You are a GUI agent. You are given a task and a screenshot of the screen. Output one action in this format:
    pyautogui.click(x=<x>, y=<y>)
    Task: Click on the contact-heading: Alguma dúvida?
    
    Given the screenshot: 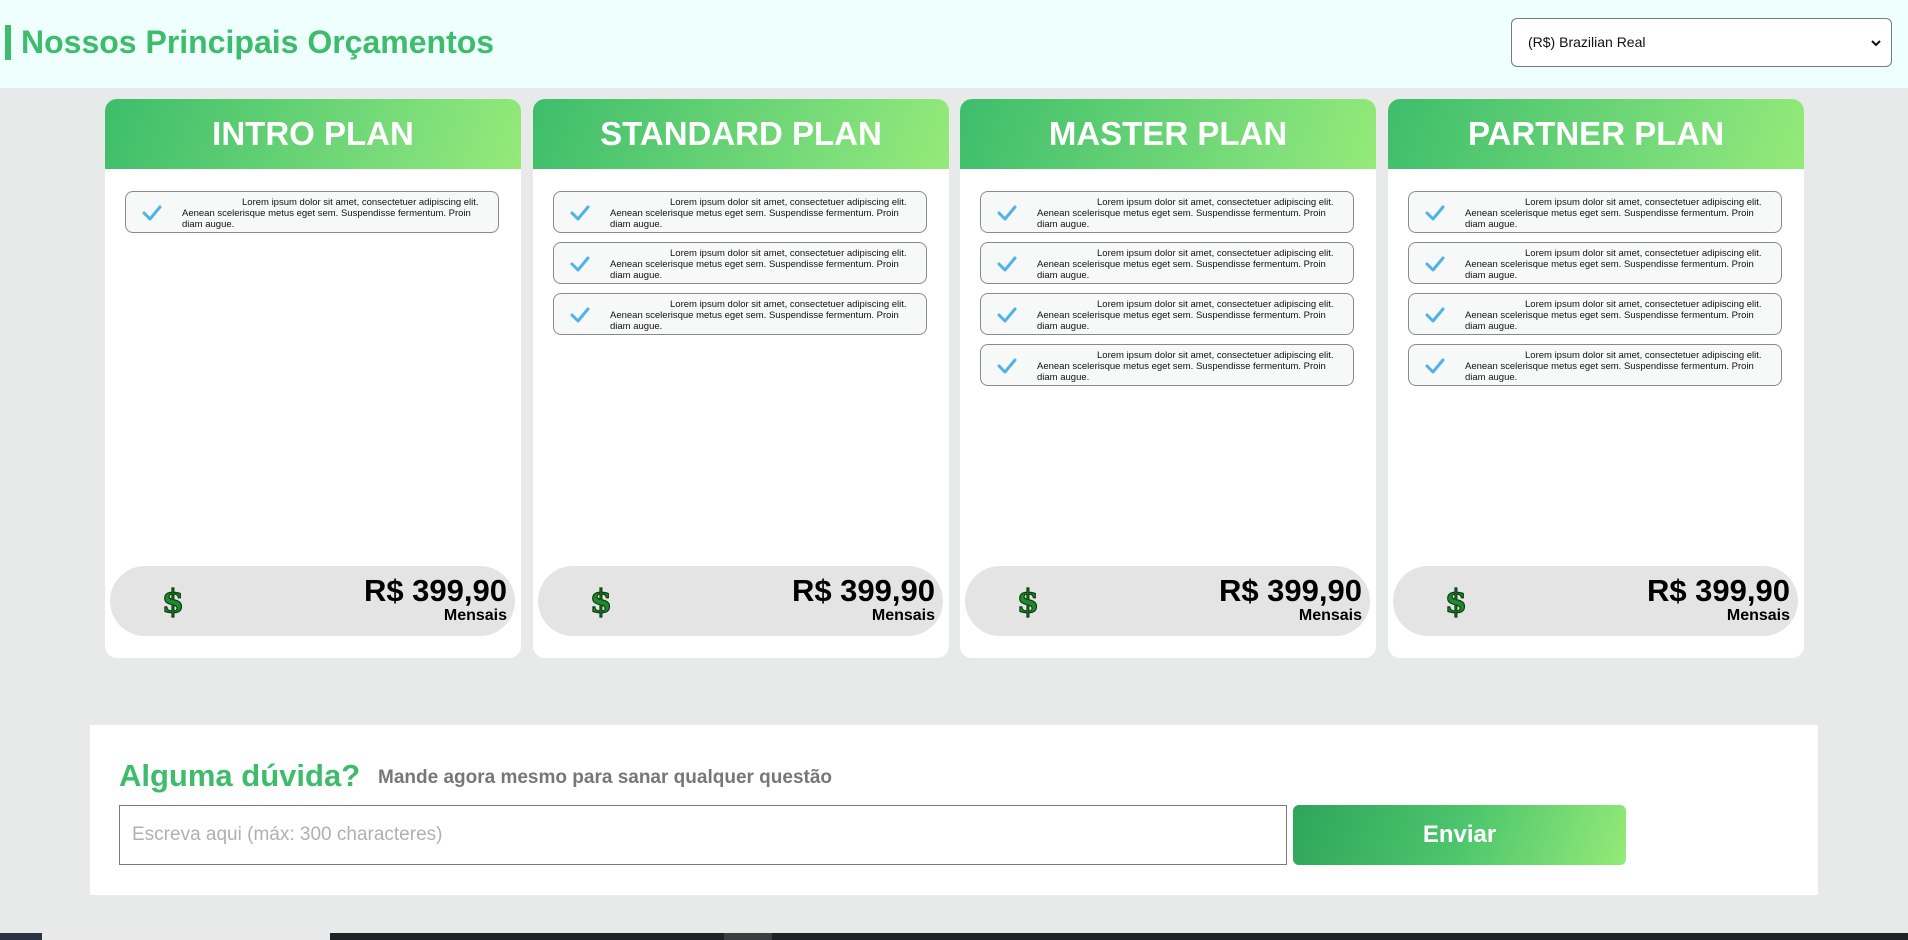 What is the action you would take?
    pyautogui.click(x=240, y=775)
    